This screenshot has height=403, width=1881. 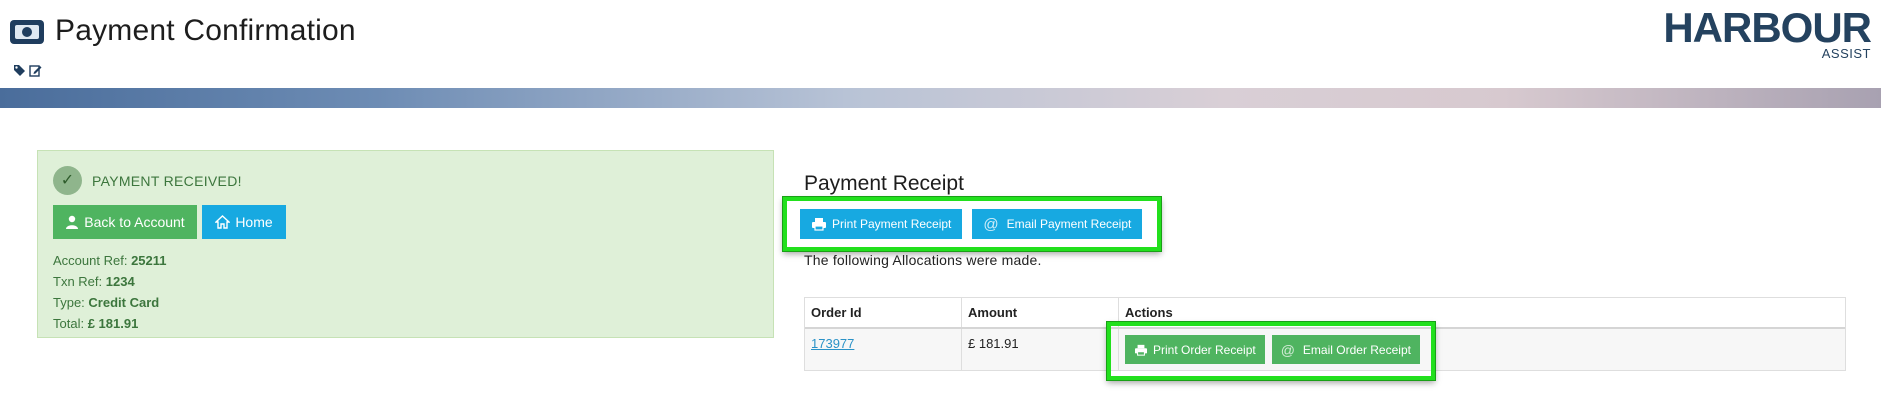 What do you see at coordinates (883, 312) in the screenshot?
I see `column-header-order-id: Order Id` at bounding box center [883, 312].